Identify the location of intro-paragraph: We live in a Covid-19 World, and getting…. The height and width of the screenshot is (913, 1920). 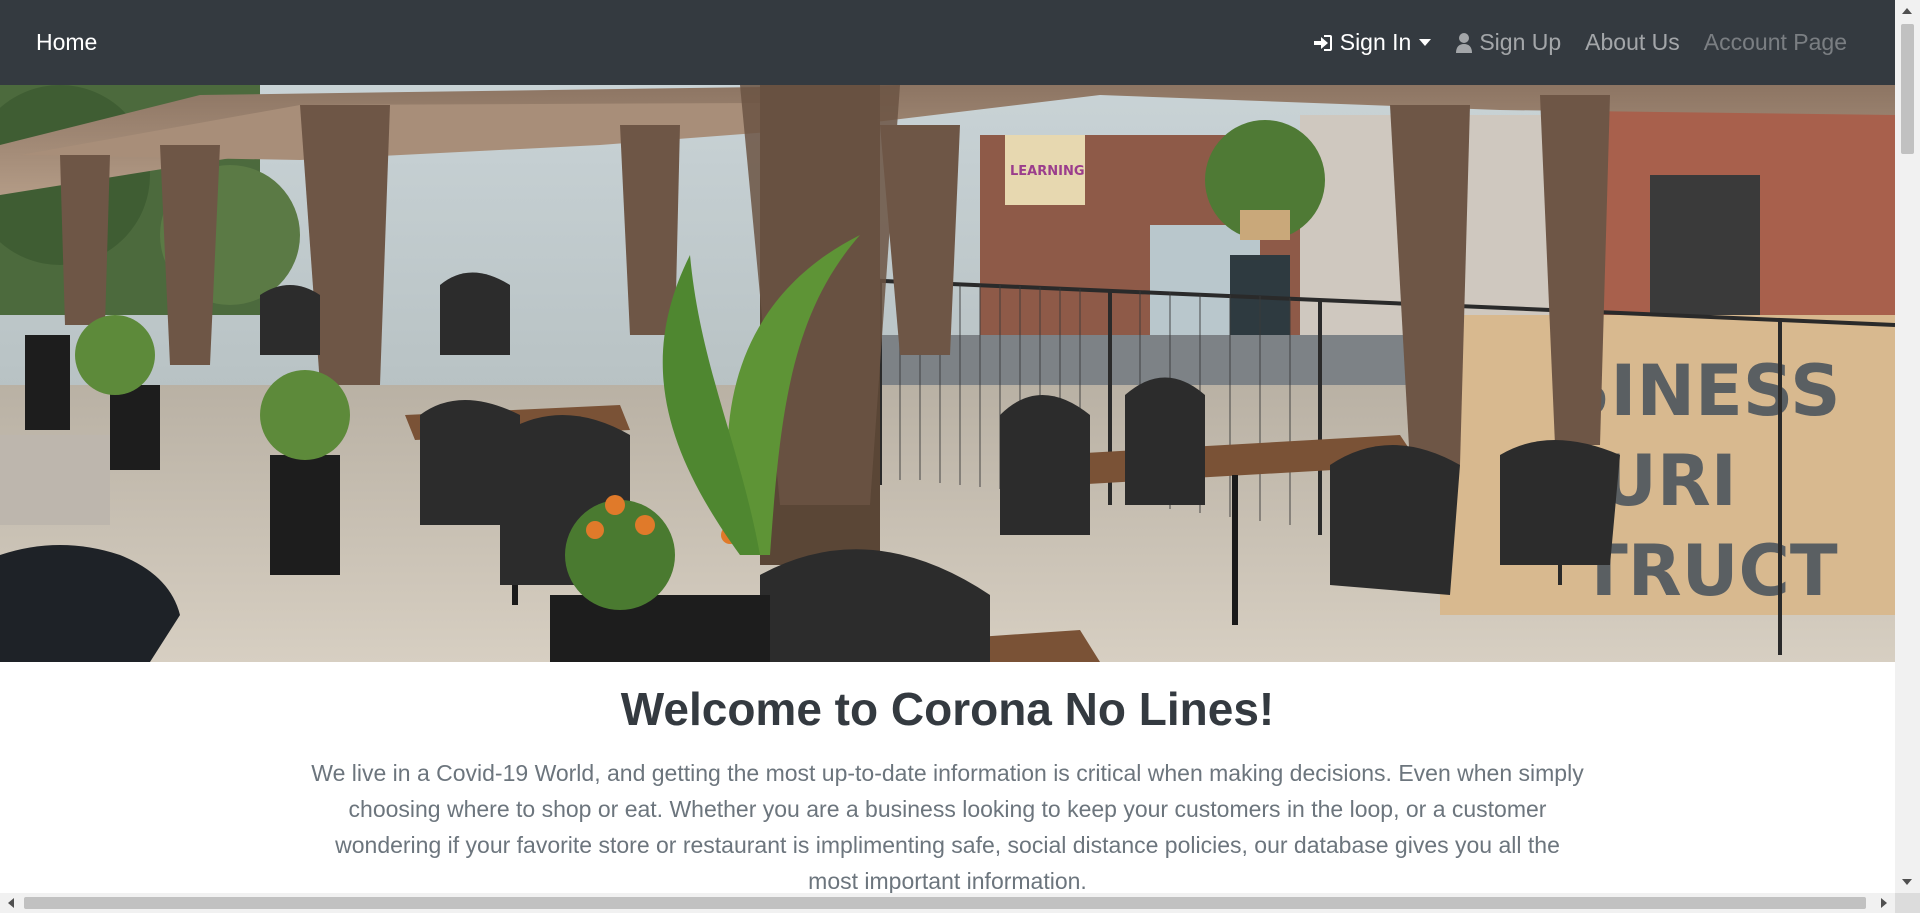
(947, 826).